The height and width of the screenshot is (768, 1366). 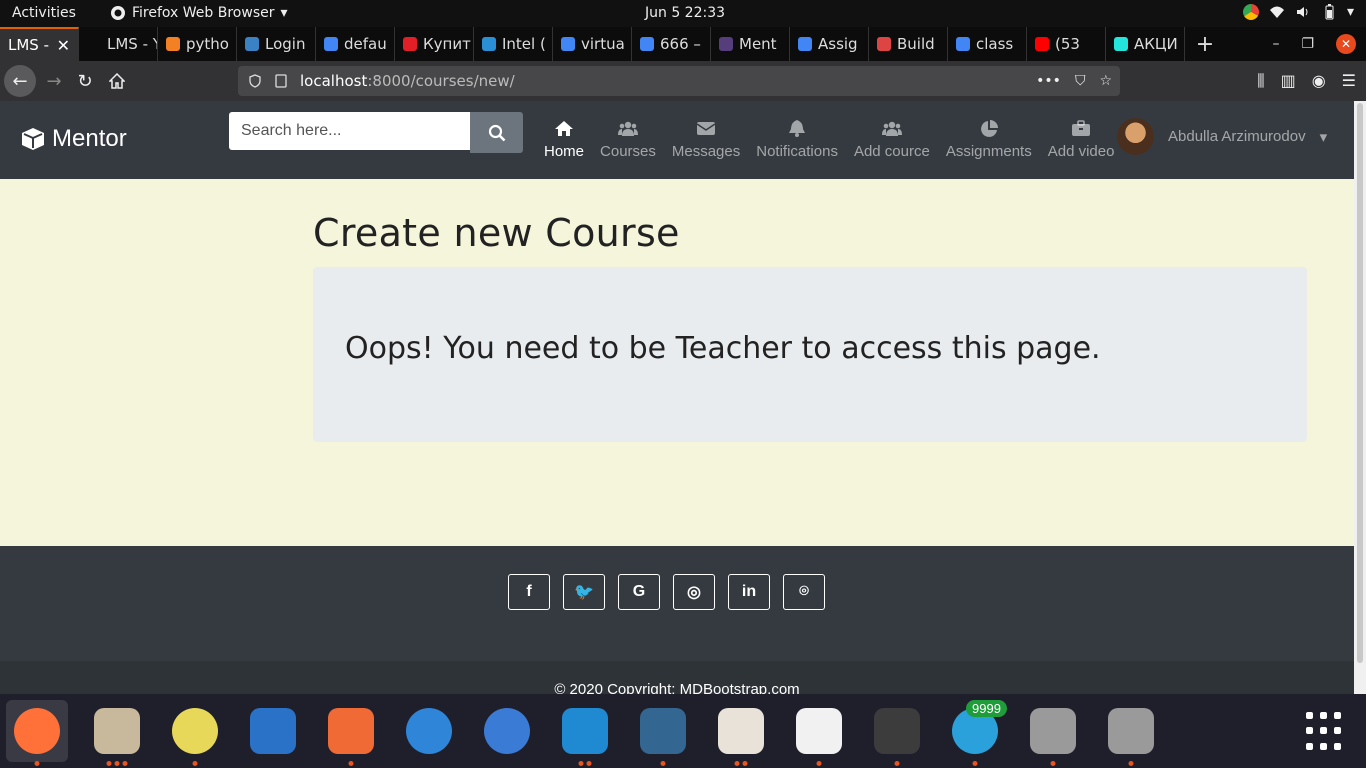 I want to click on tab-title: pytho, so click(x=207, y=44).